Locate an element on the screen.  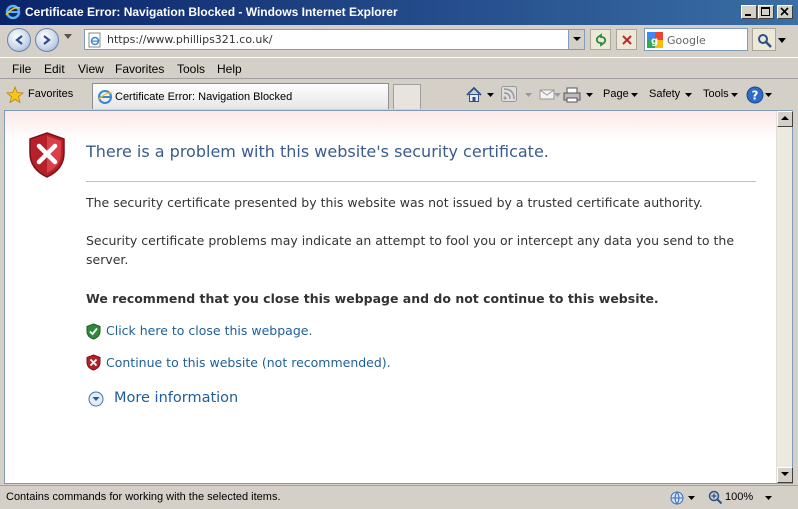
svg-text: g is located at coordinates (654, 41).